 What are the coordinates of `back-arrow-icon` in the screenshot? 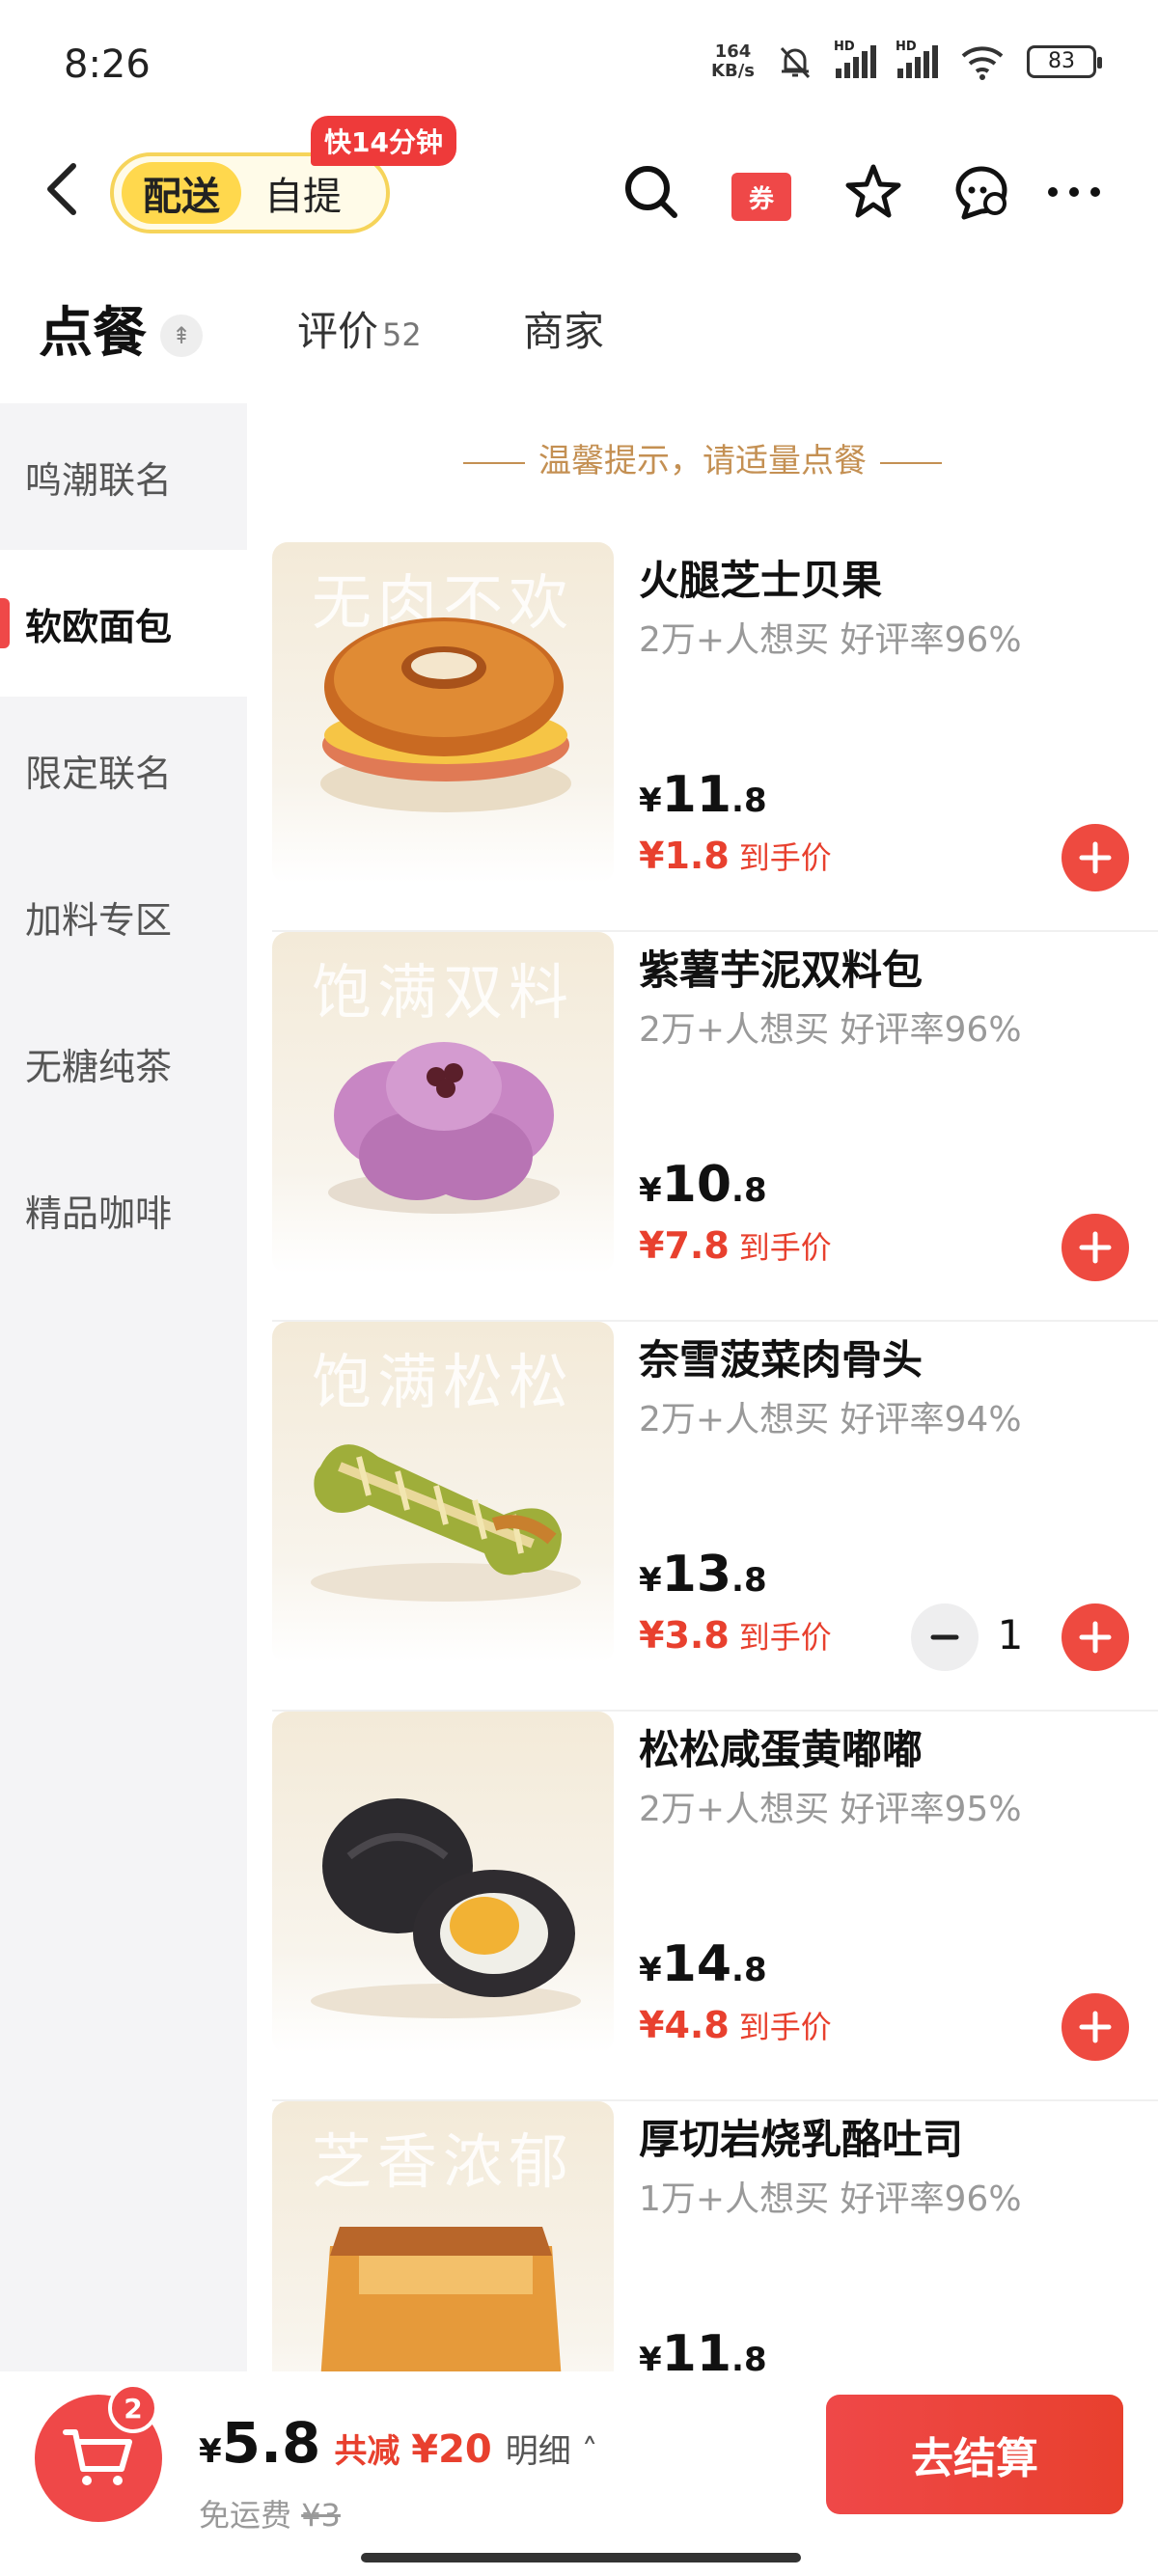 It's located at (63, 189).